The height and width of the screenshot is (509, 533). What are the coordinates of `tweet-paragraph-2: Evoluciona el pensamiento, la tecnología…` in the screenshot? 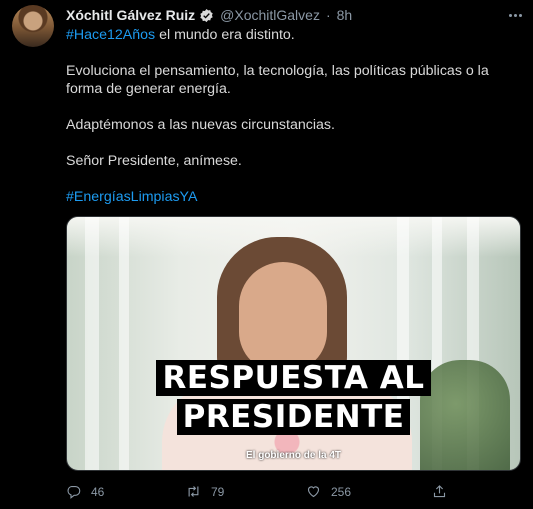 It's located at (277, 80).